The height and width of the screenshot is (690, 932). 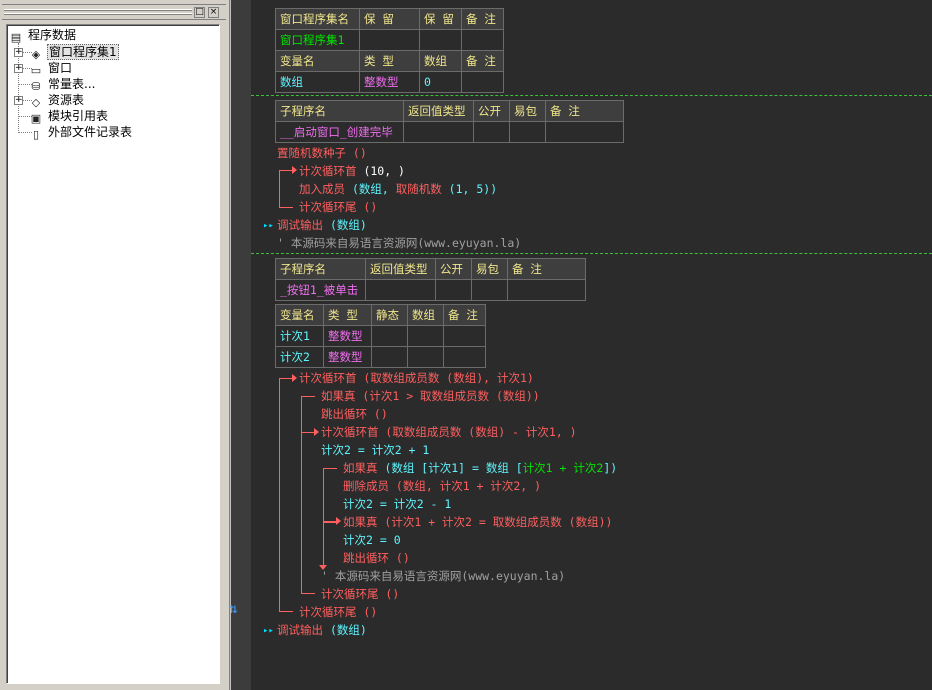 I want to click on var-name-cell: 计次2, so click(x=299, y=357).